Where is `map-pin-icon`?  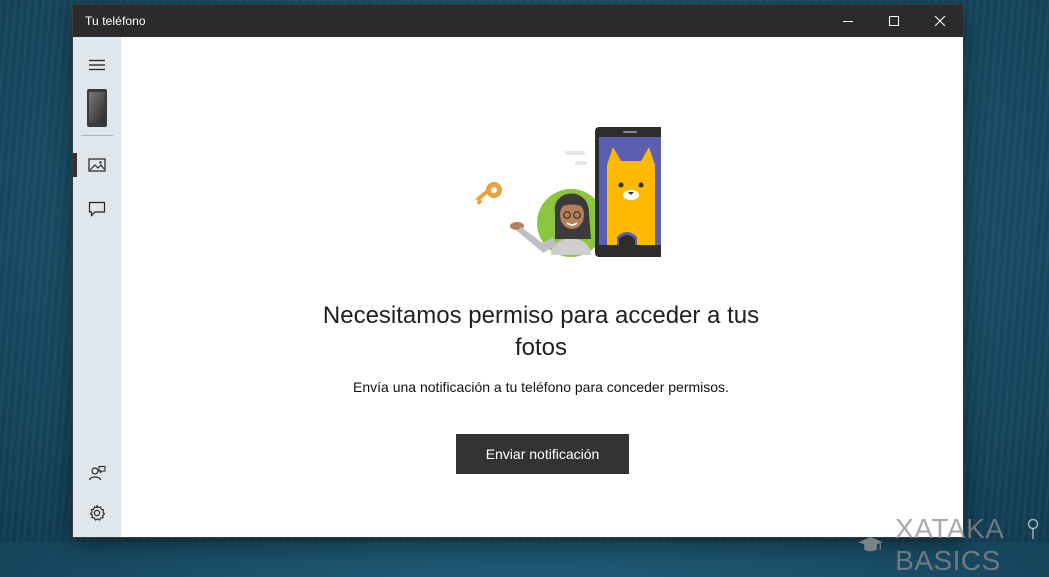 map-pin-icon is located at coordinates (1033, 528).